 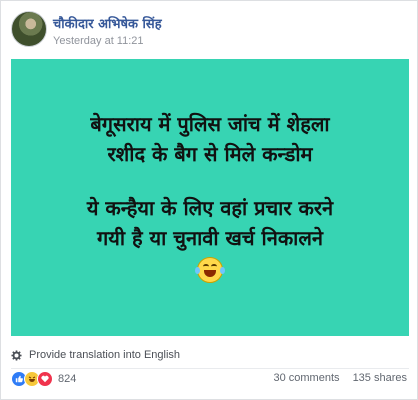 I want to click on reactions-summary: 824, so click(x=43, y=379).